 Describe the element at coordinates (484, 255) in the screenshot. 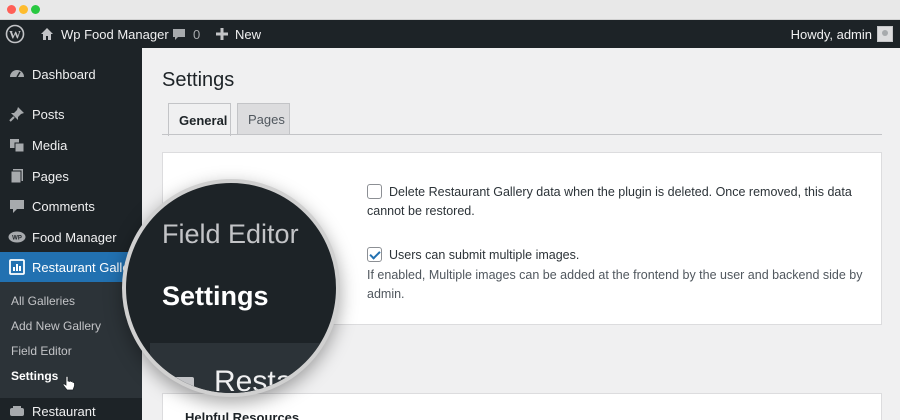

I see `multiple-images-label: Users can submit multiple images.` at that location.